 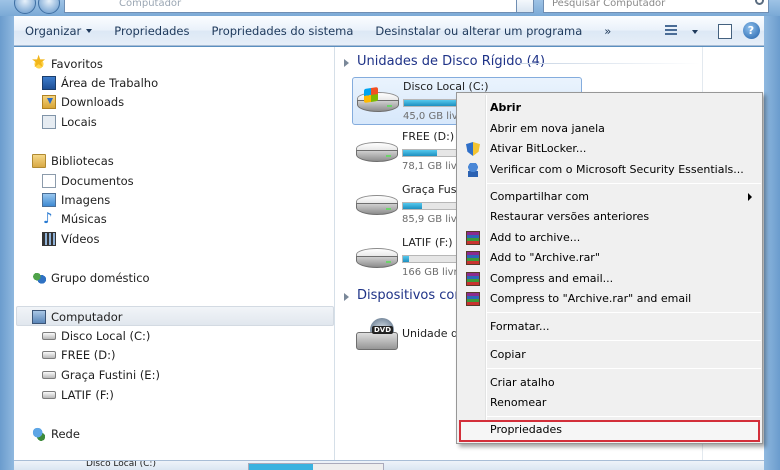 What do you see at coordinates (84, 219) in the screenshot?
I see `nav-music-label: Músicas` at bounding box center [84, 219].